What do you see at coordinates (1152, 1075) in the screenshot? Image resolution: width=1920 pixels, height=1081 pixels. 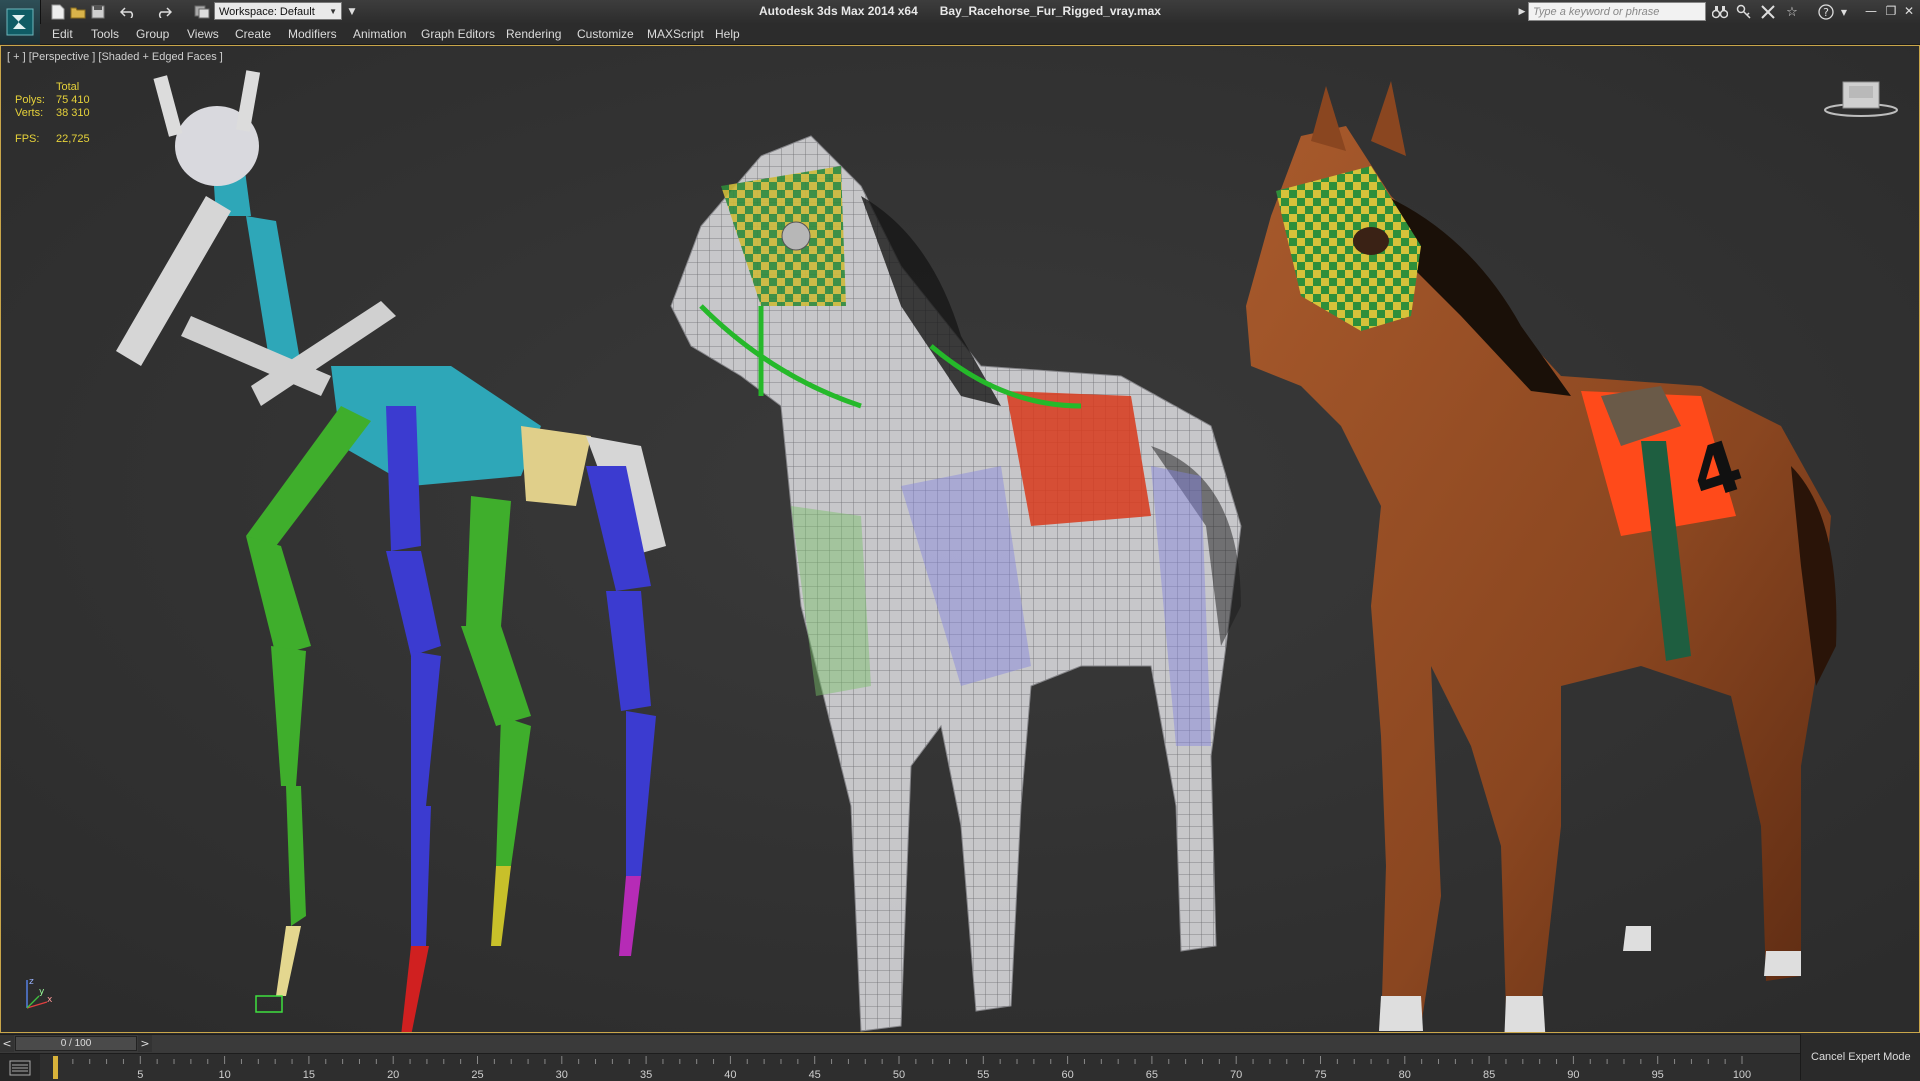 I see `ruler-tick-label: 65` at bounding box center [1152, 1075].